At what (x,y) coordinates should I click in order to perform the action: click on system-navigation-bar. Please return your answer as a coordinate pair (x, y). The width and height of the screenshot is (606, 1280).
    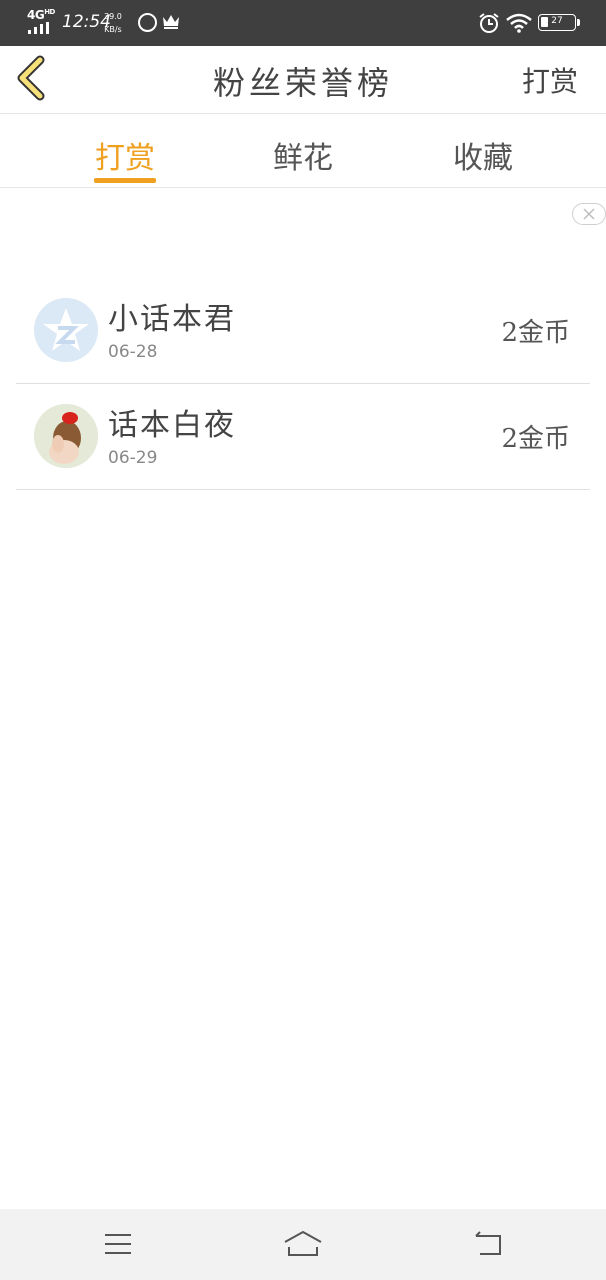
    Looking at the image, I should click on (303, 1244).